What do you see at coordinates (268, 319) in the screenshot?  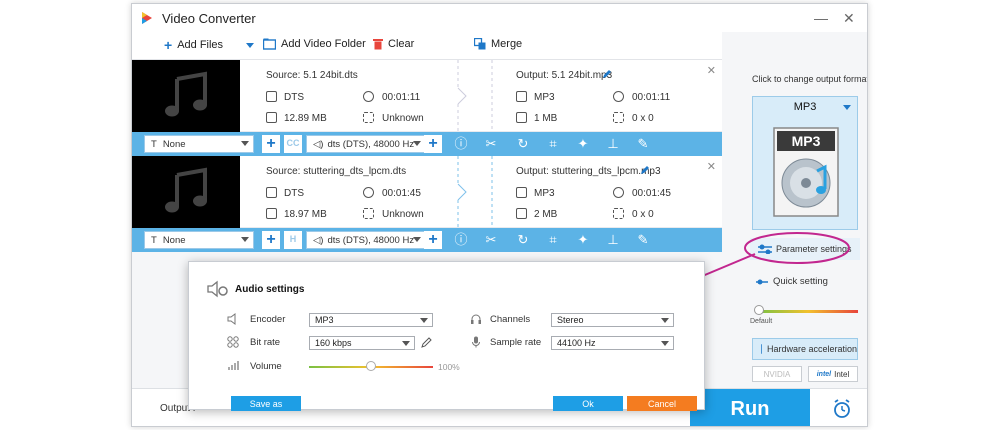 I see `encoder-label: Encoder` at bounding box center [268, 319].